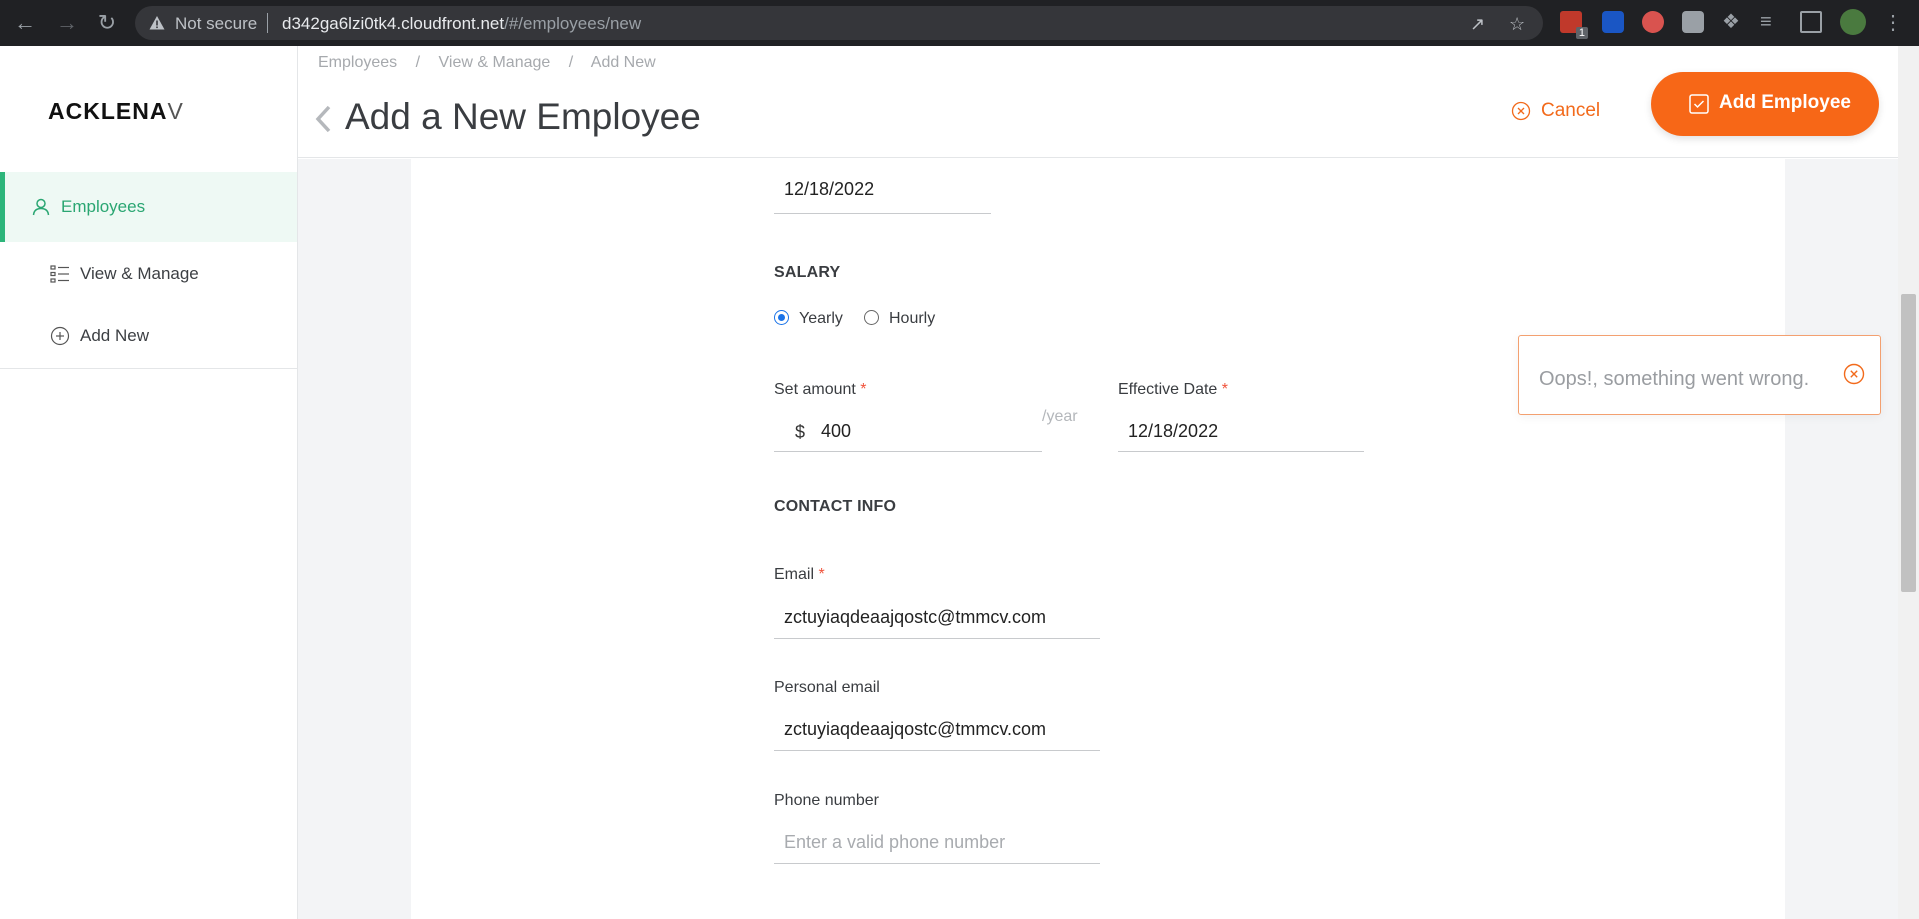 The width and height of the screenshot is (1919, 919). Describe the element at coordinates (1811, 22) in the screenshot. I see `side-panel-icon` at that location.